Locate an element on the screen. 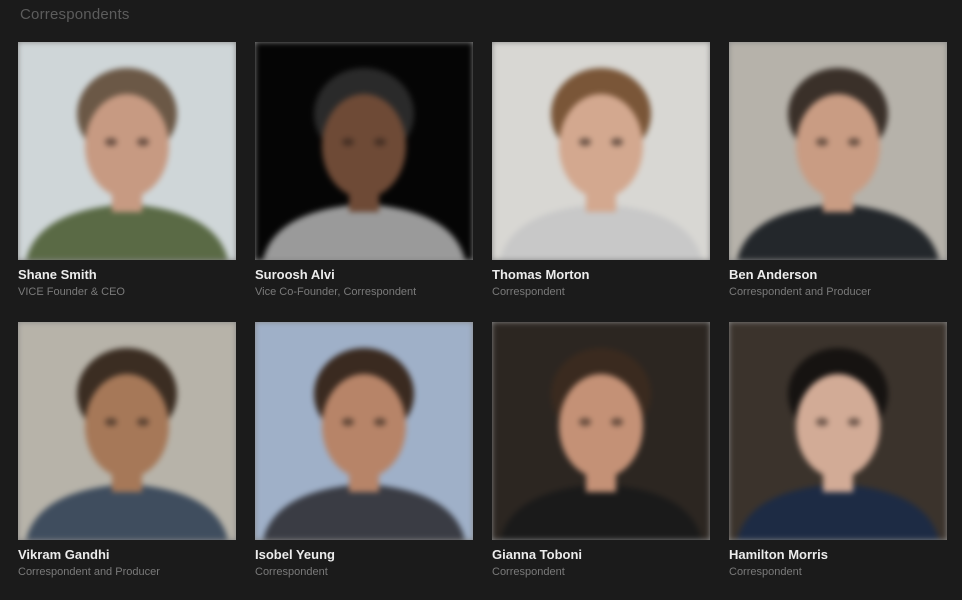 The width and height of the screenshot is (962, 600). person-name: Vikram Gandhi is located at coordinates (127, 554).